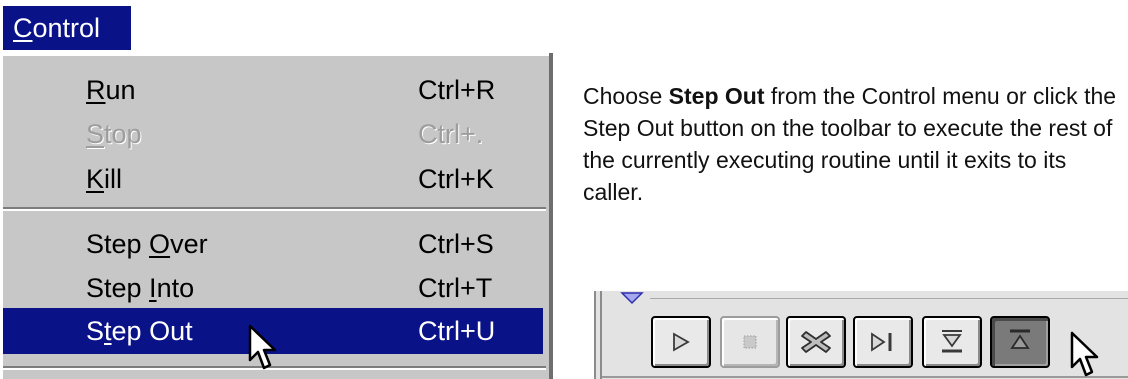 This screenshot has width=1128, height=379. I want to click on stop-button, so click(750, 342).